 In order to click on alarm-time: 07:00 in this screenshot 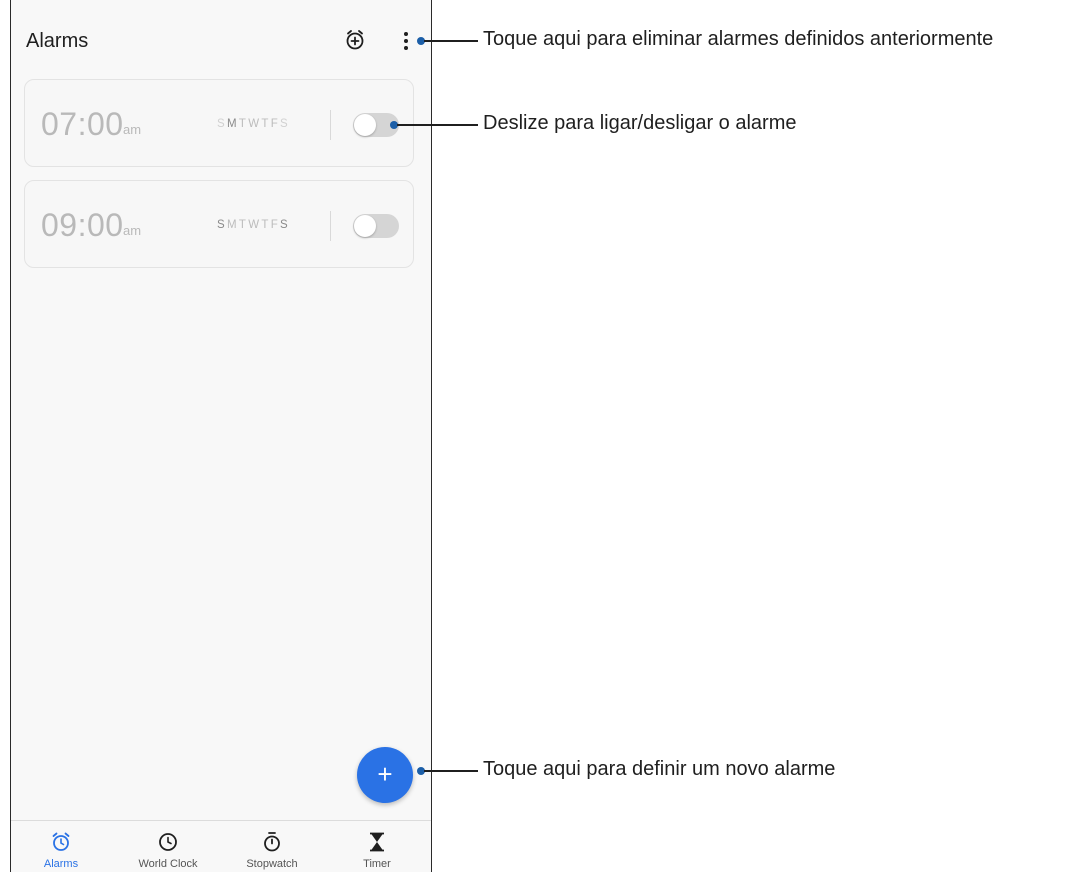, I will do `click(82, 124)`.